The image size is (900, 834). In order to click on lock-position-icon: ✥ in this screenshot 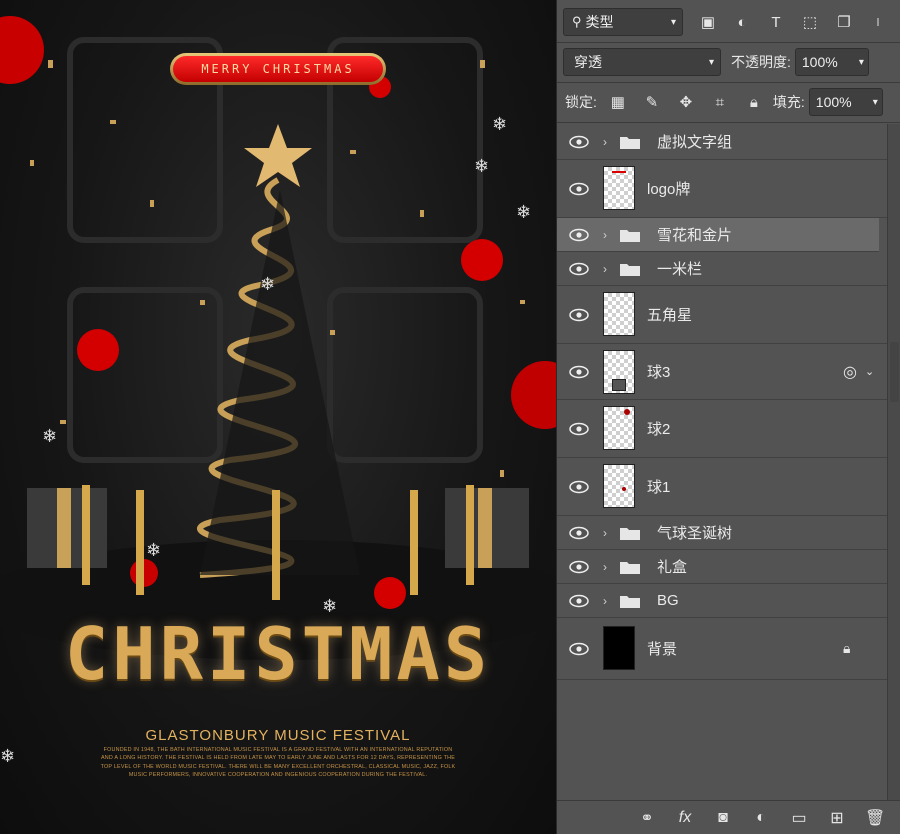, I will do `click(686, 102)`.